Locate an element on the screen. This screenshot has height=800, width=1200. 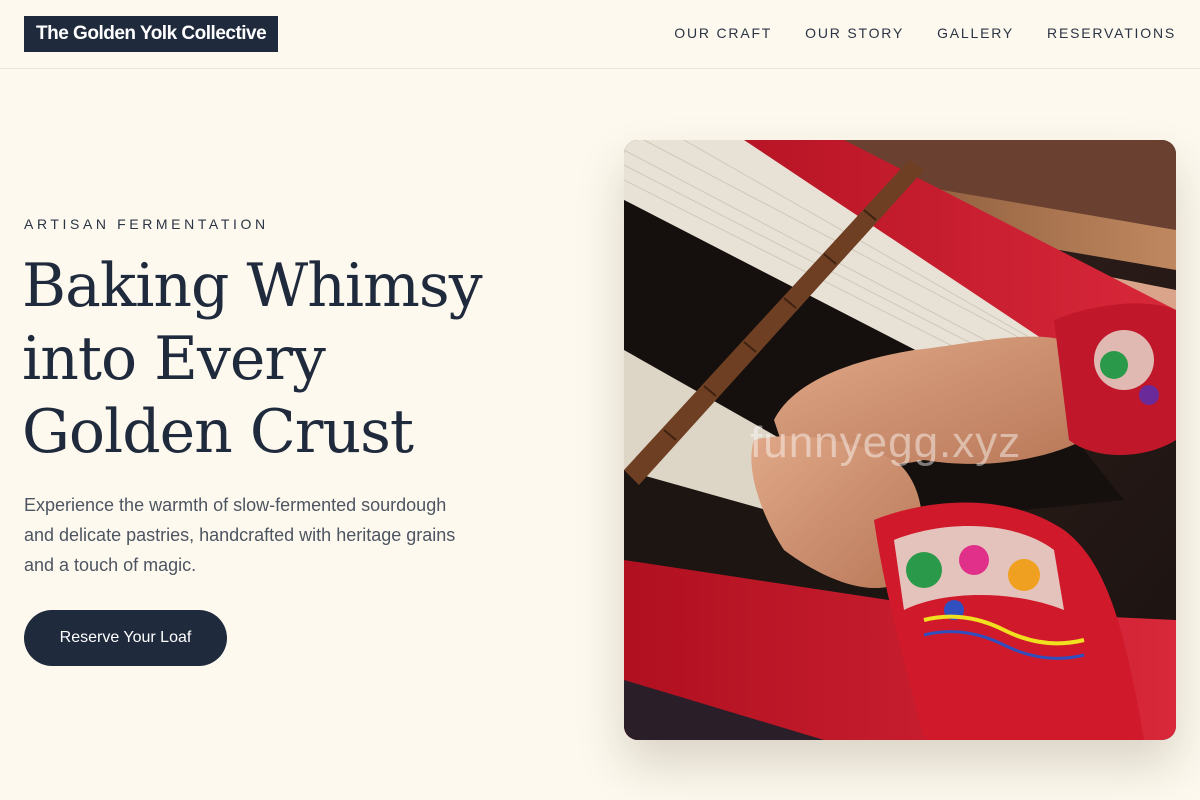
headline-line: Golden Crust is located at coordinates (218, 432).